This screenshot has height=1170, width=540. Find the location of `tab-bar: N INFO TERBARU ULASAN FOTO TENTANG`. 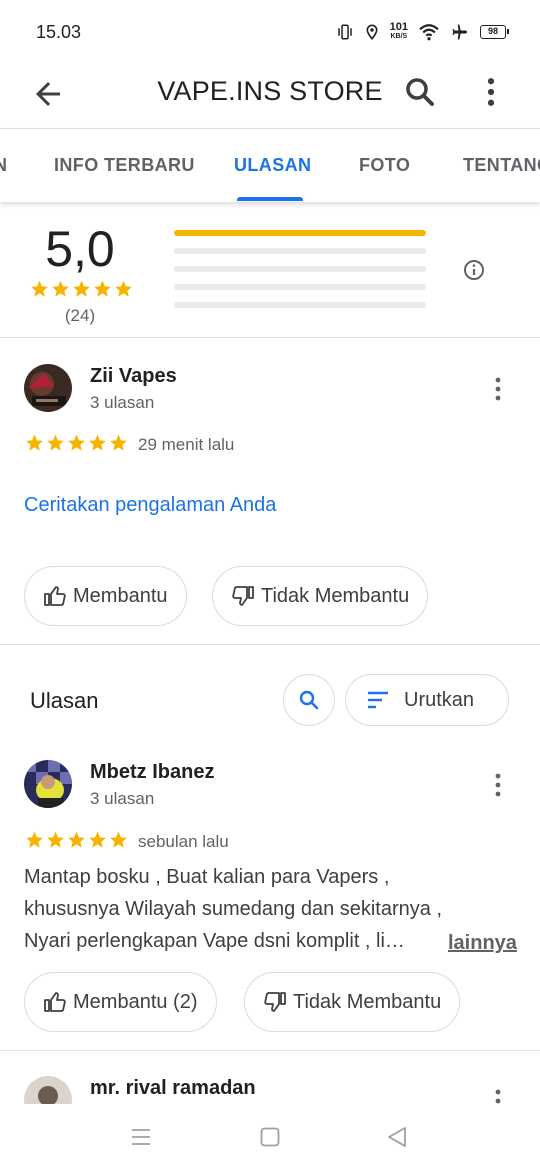

tab-bar: N INFO TERBARU ULASAN FOTO TENTANG is located at coordinates (270, 165).